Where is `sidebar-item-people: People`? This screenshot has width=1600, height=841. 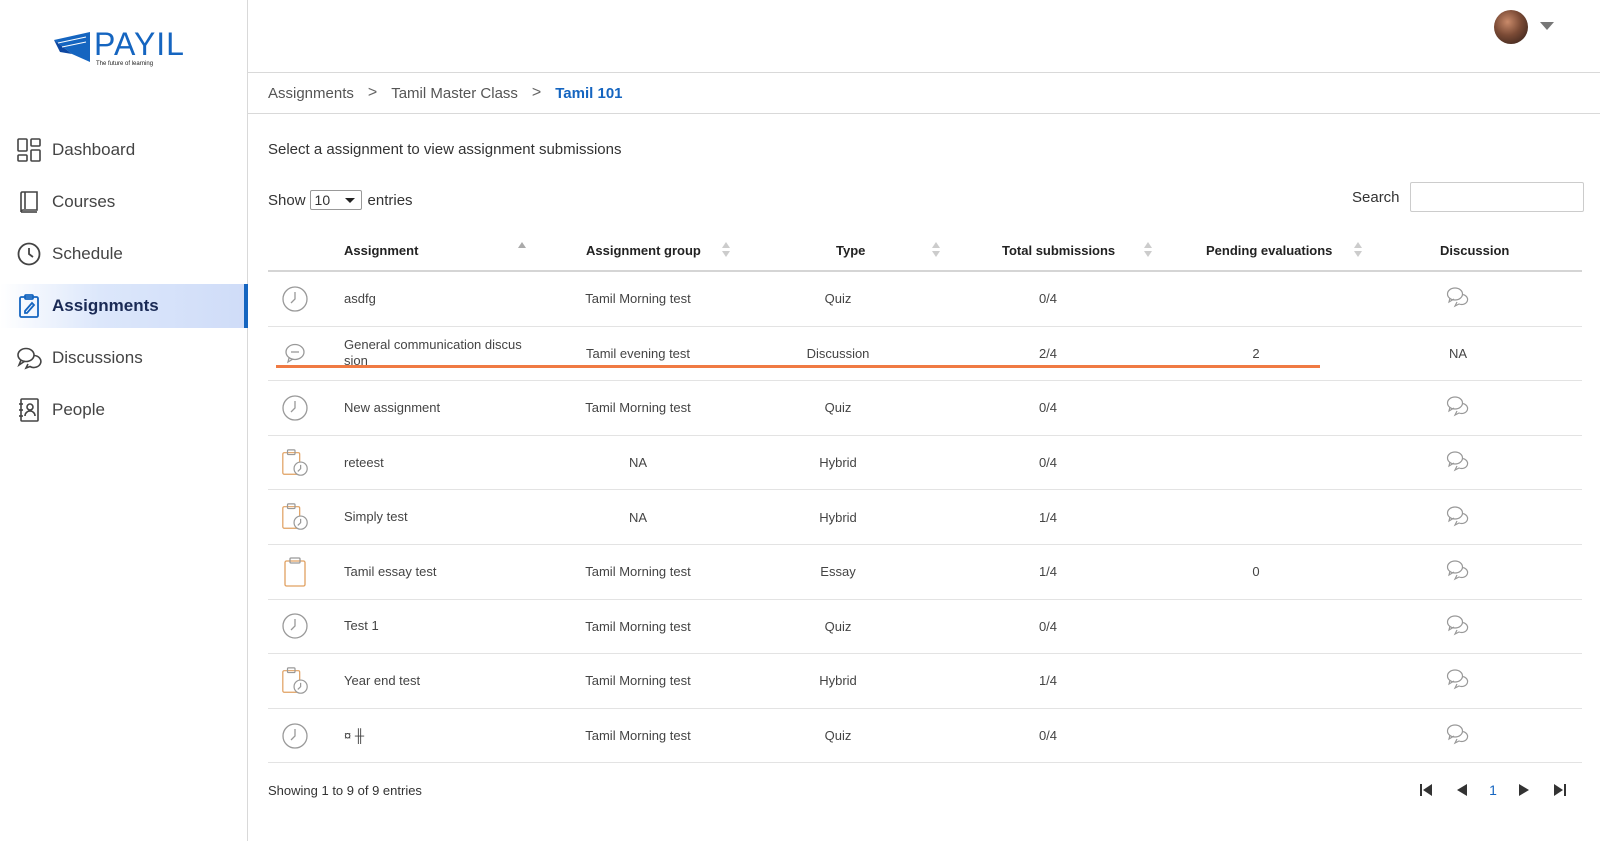
sidebar-item-people: People is located at coordinates (124, 410).